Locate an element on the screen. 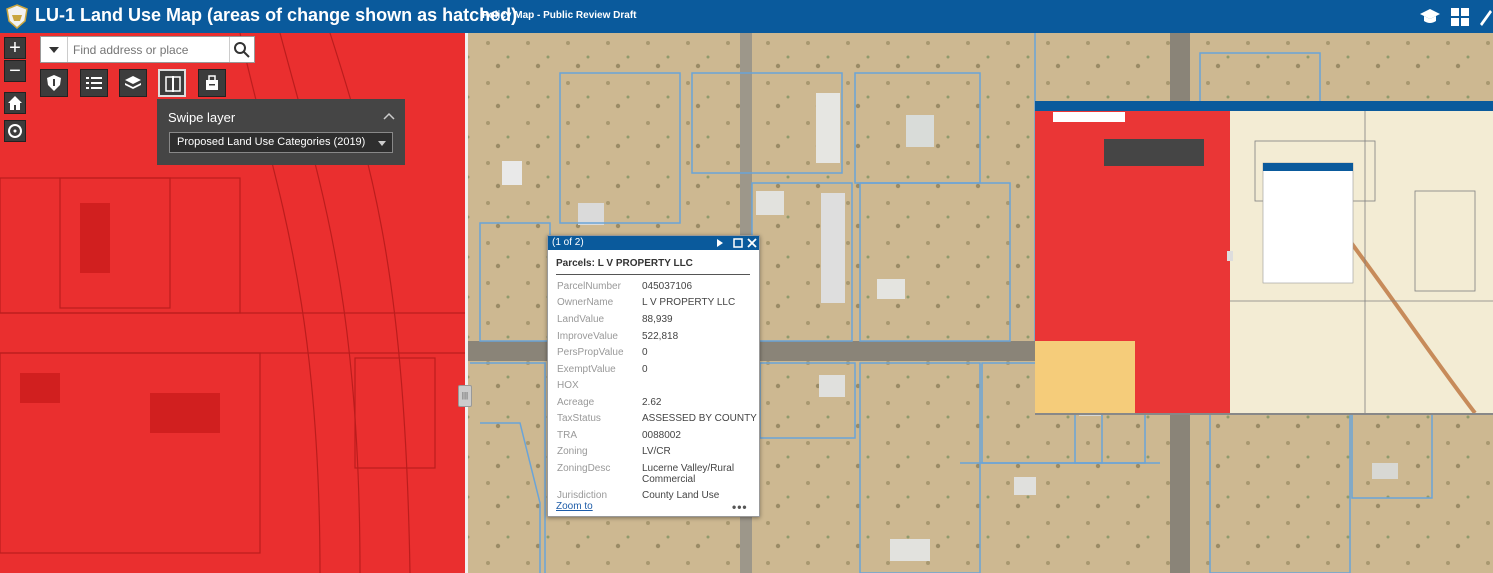 This screenshot has width=1493, height=573. field-value: 0088002 is located at coordinates (661, 435).